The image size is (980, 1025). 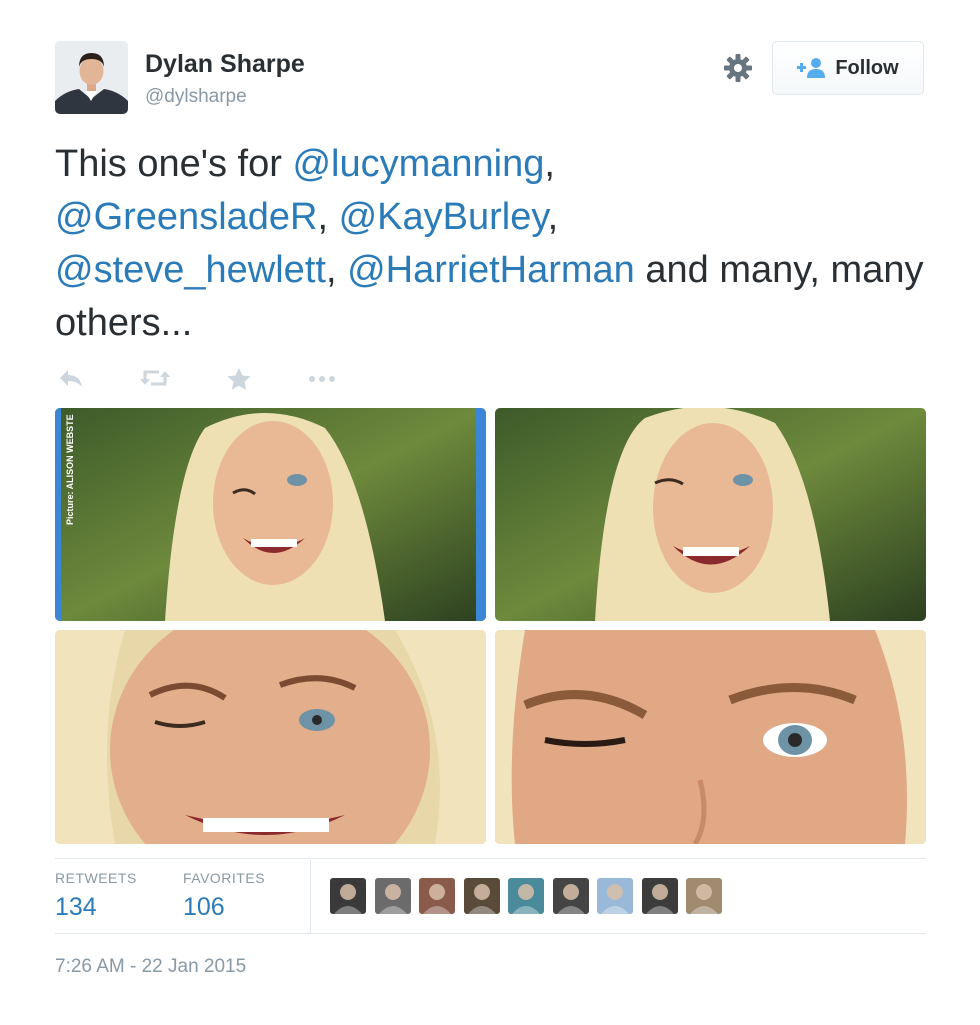 I want to click on mention-kayburley: @KayBurley, so click(x=443, y=217).